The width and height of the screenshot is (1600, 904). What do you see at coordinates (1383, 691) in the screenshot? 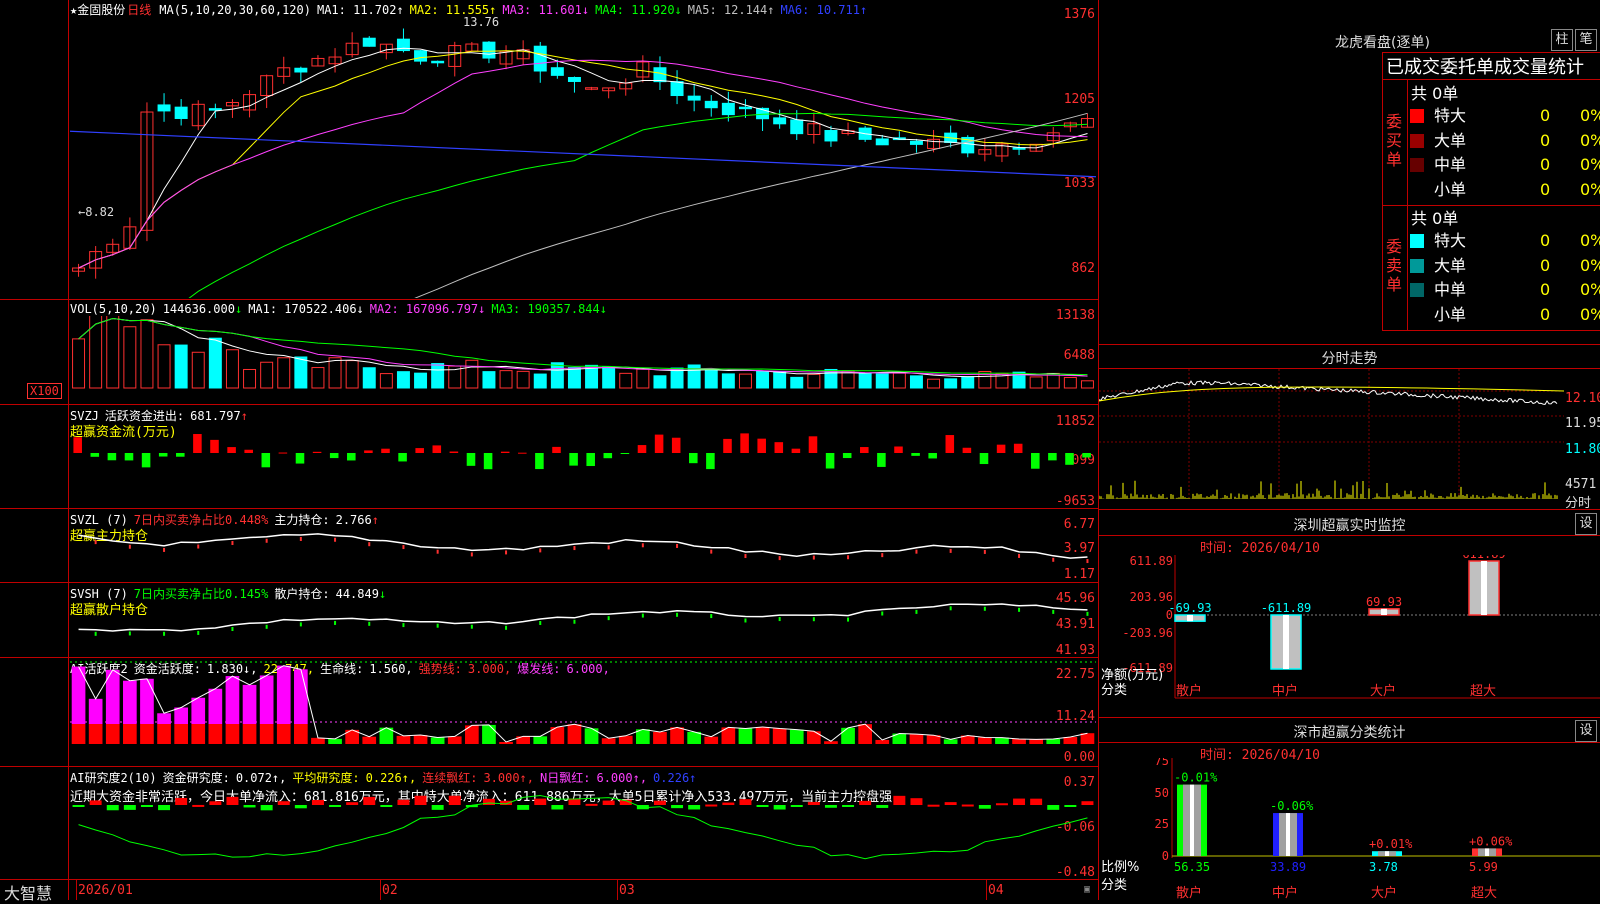
I see `monitor-category-label: 大户` at bounding box center [1383, 691].